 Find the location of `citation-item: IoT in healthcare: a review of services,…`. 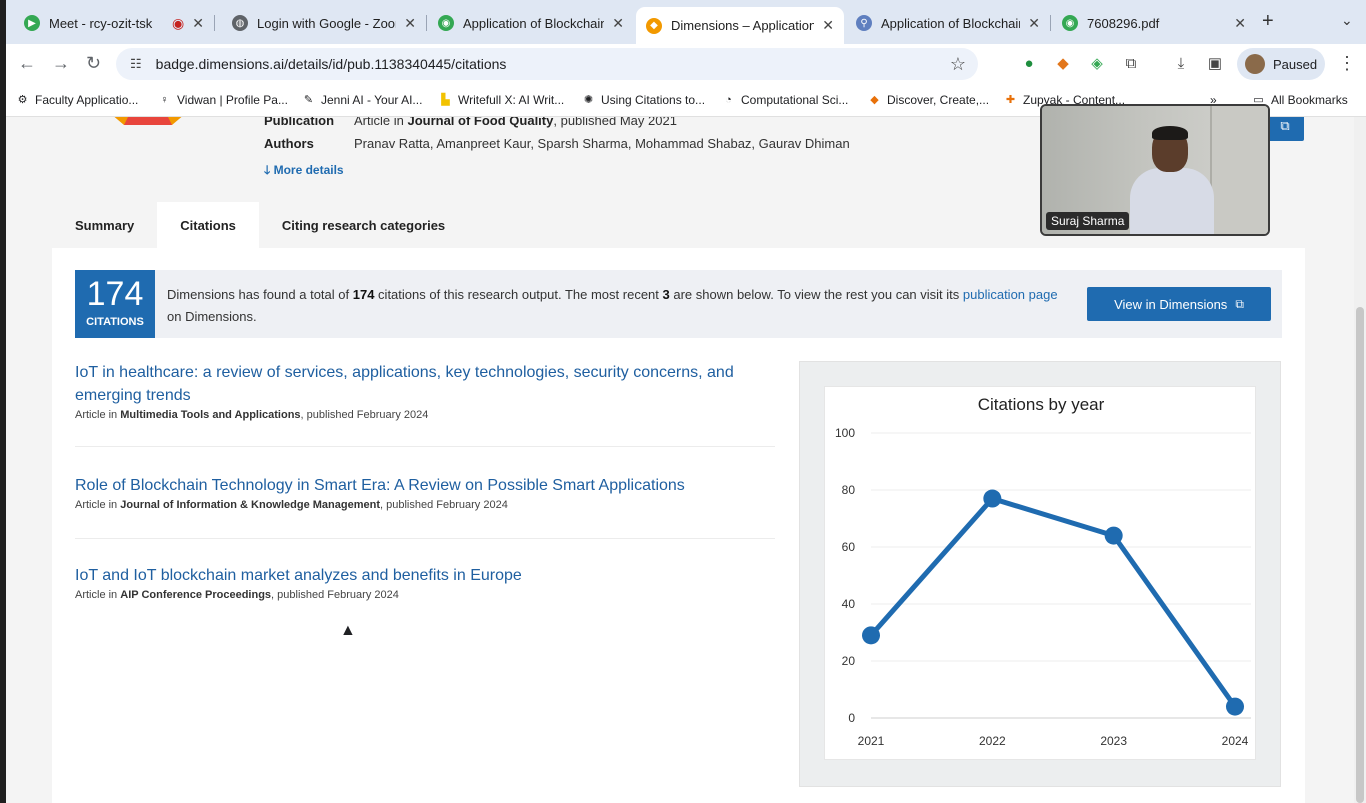

citation-item: IoT in healthcare: a review of services,… is located at coordinates (425, 391).